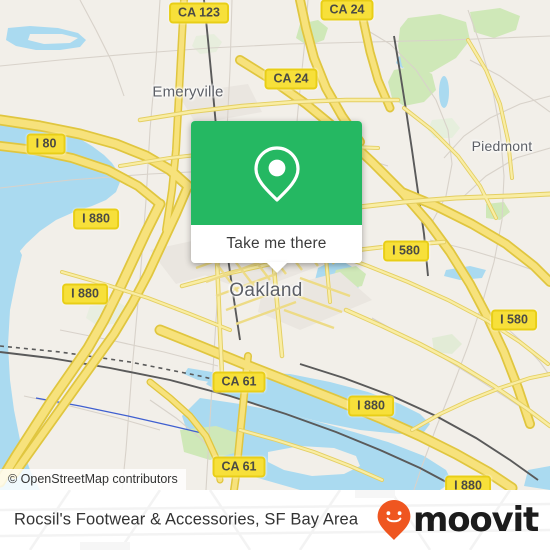  Describe the element at coordinates (444, 92) in the screenshot. I see `water-pond-a` at that location.